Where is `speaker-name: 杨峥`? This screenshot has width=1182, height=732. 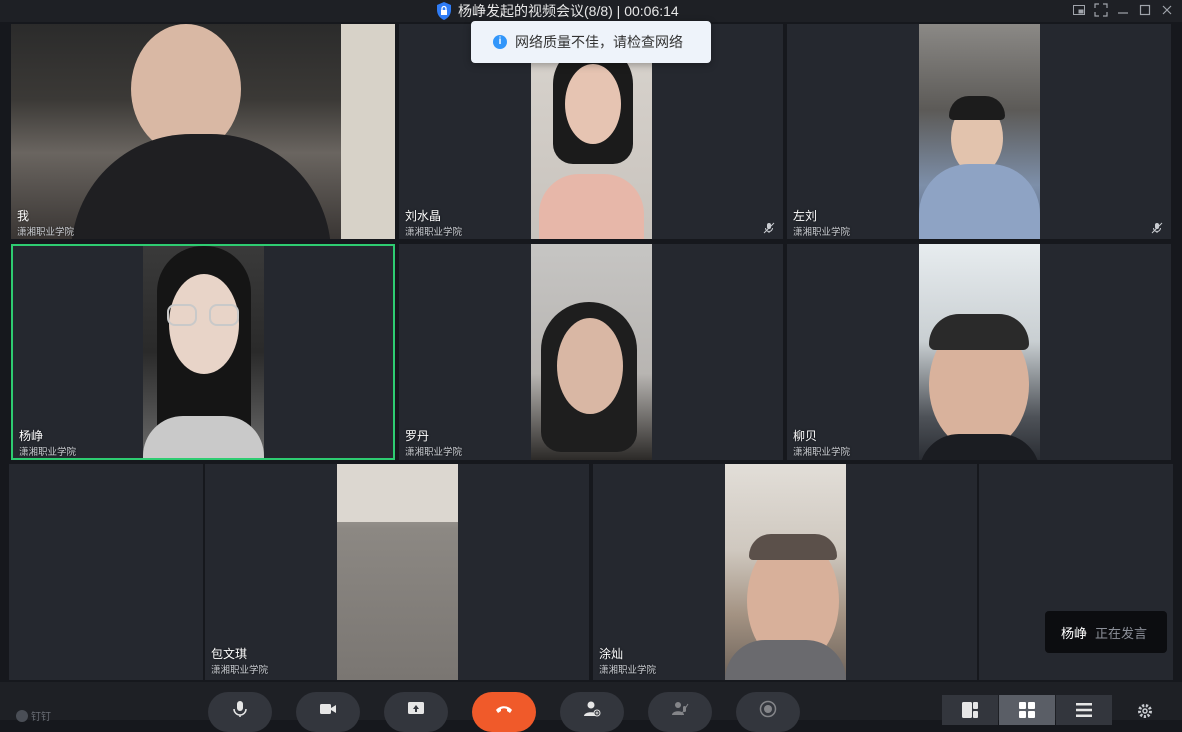 speaker-name: 杨峥 is located at coordinates (1074, 633).